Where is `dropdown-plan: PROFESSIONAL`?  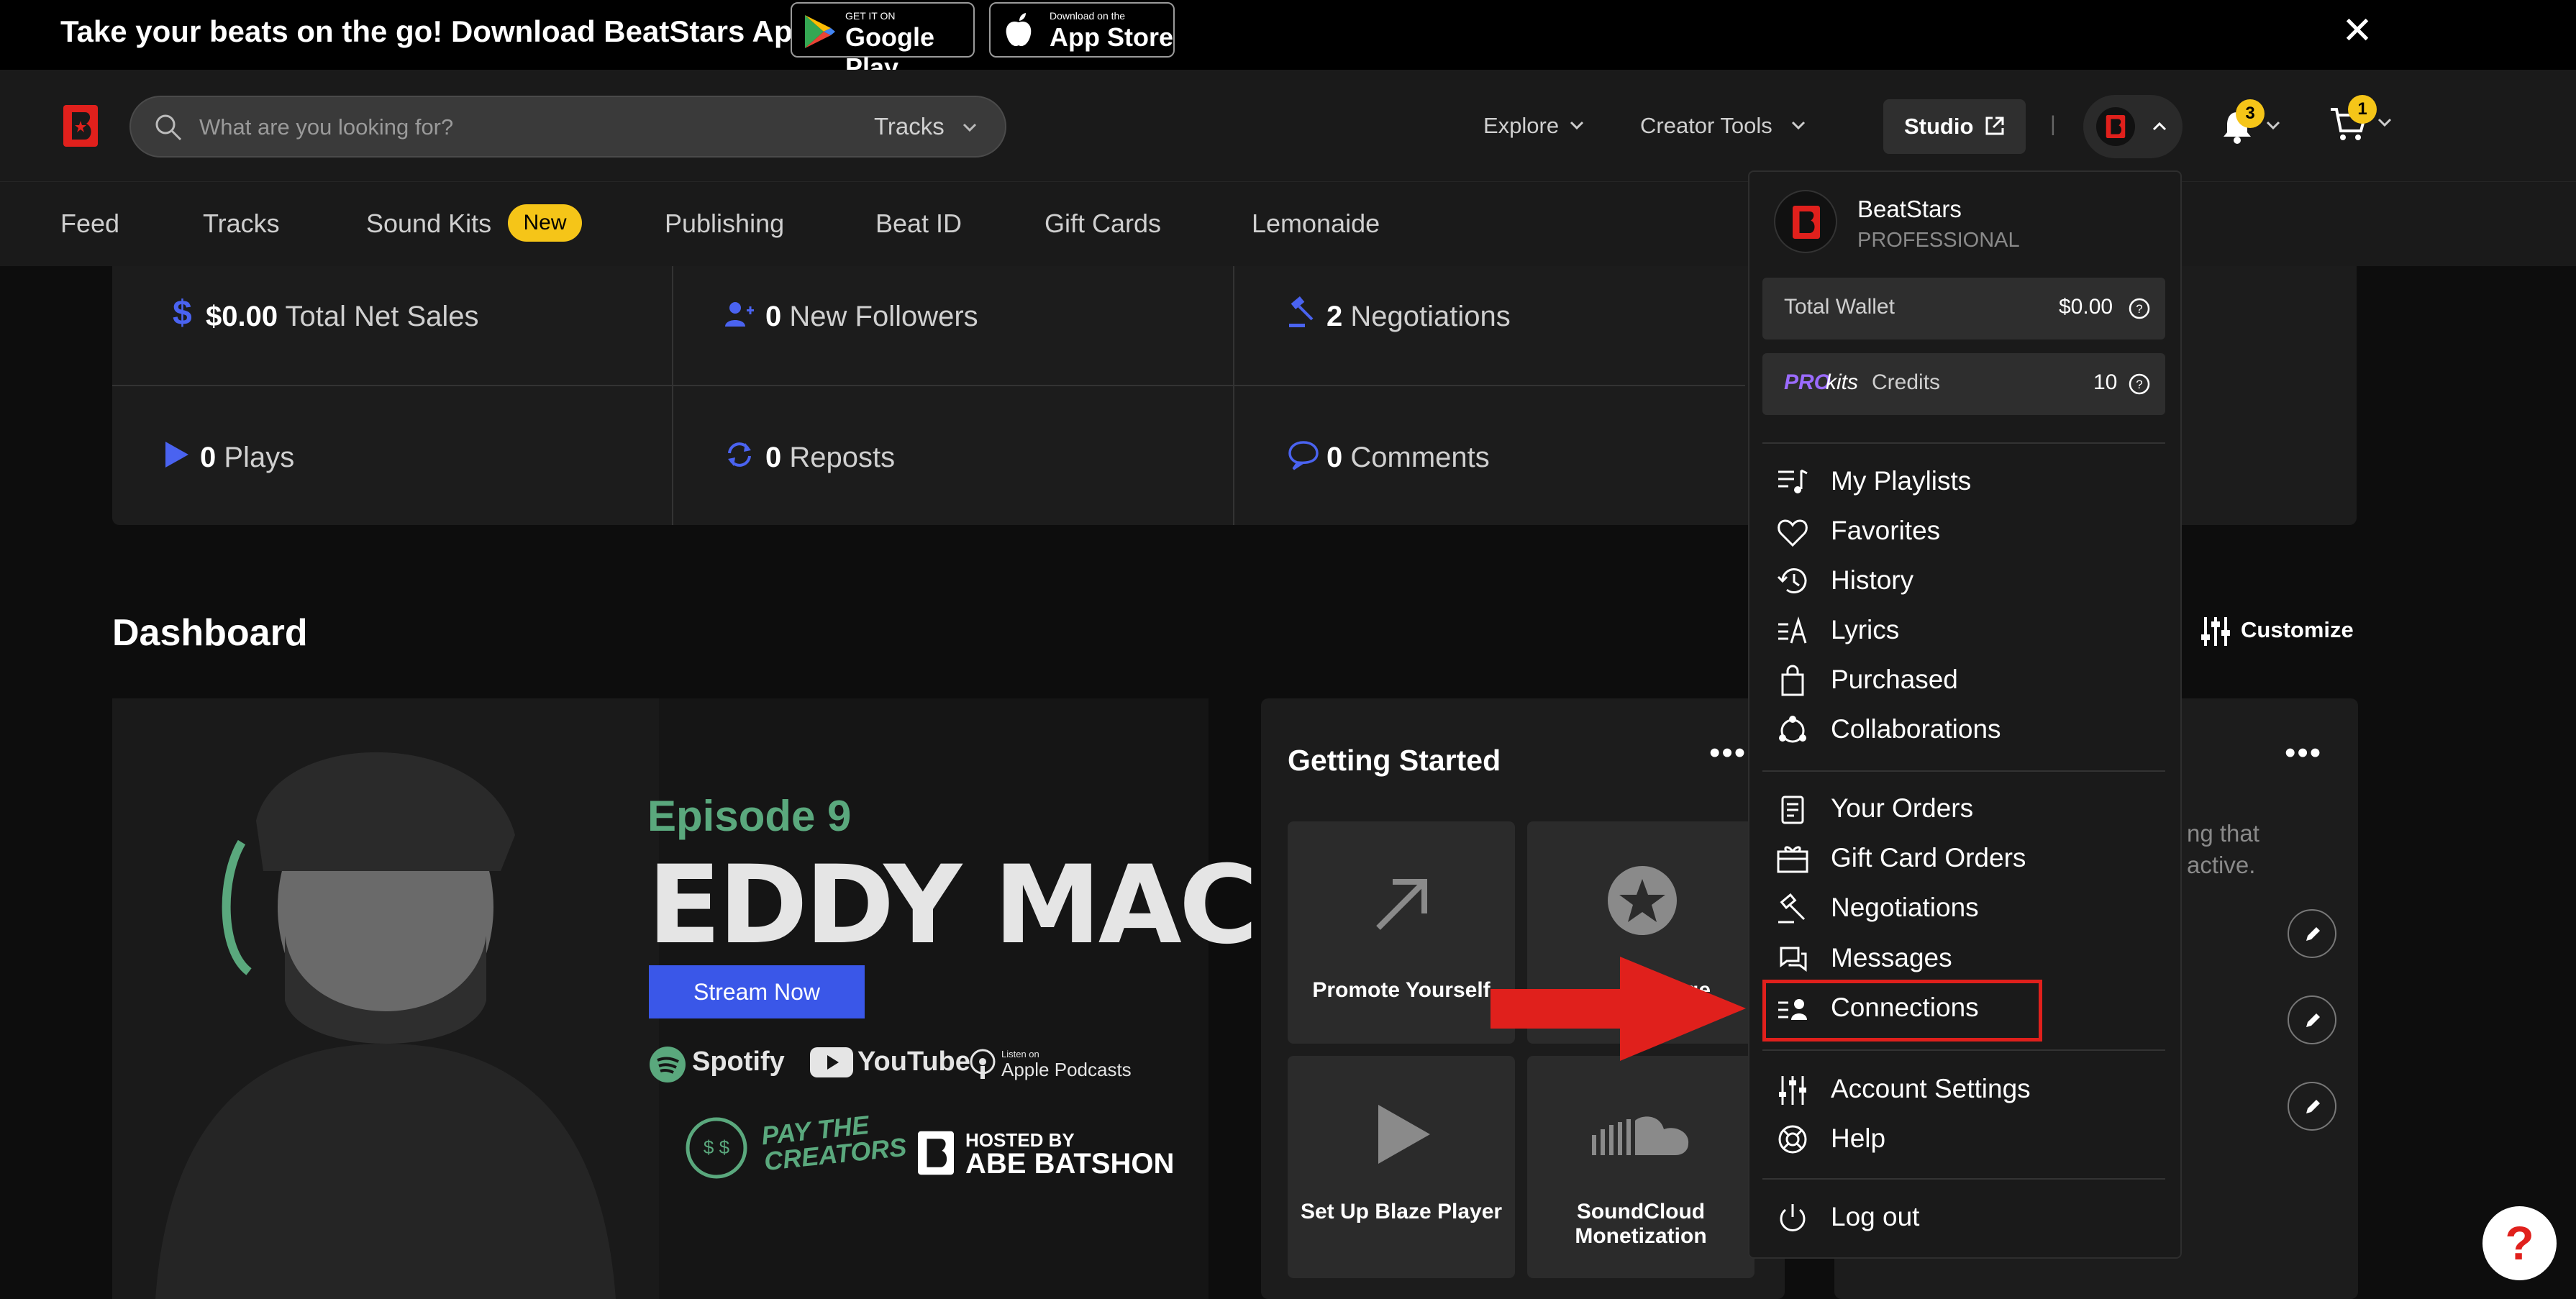 dropdown-plan: PROFESSIONAL is located at coordinates (1939, 240).